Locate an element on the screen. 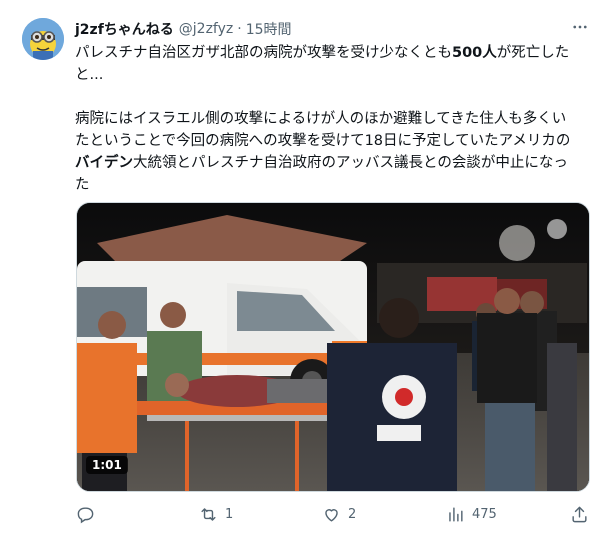  author-name: j2zfちゃんねる is located at coordinates (124, 29).